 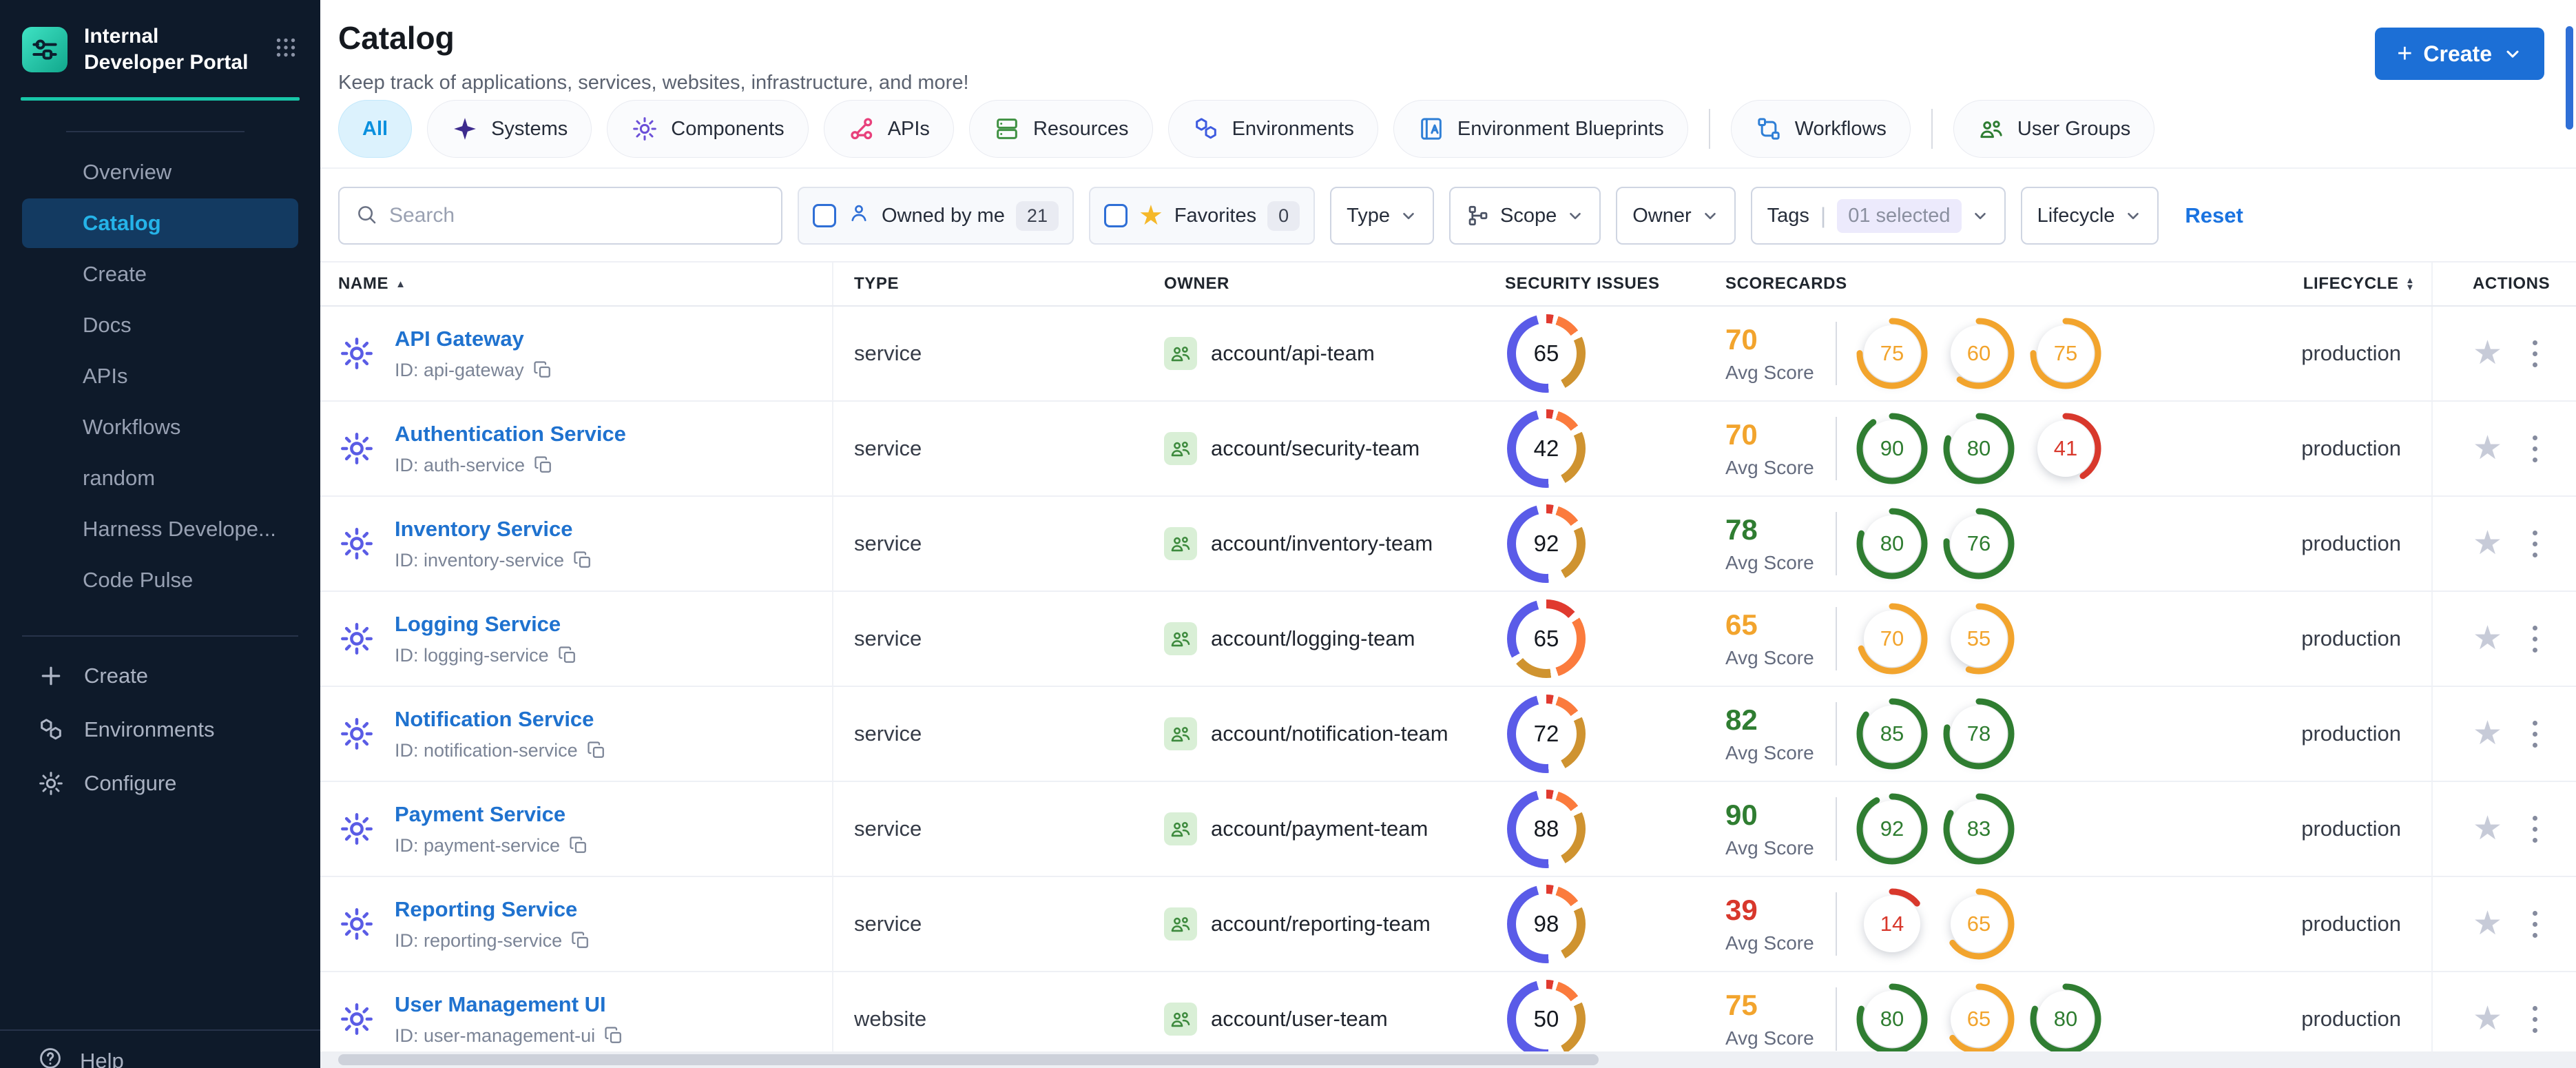 I want to click on entity-name-link: Logging Service, so click(x=478, y=624).